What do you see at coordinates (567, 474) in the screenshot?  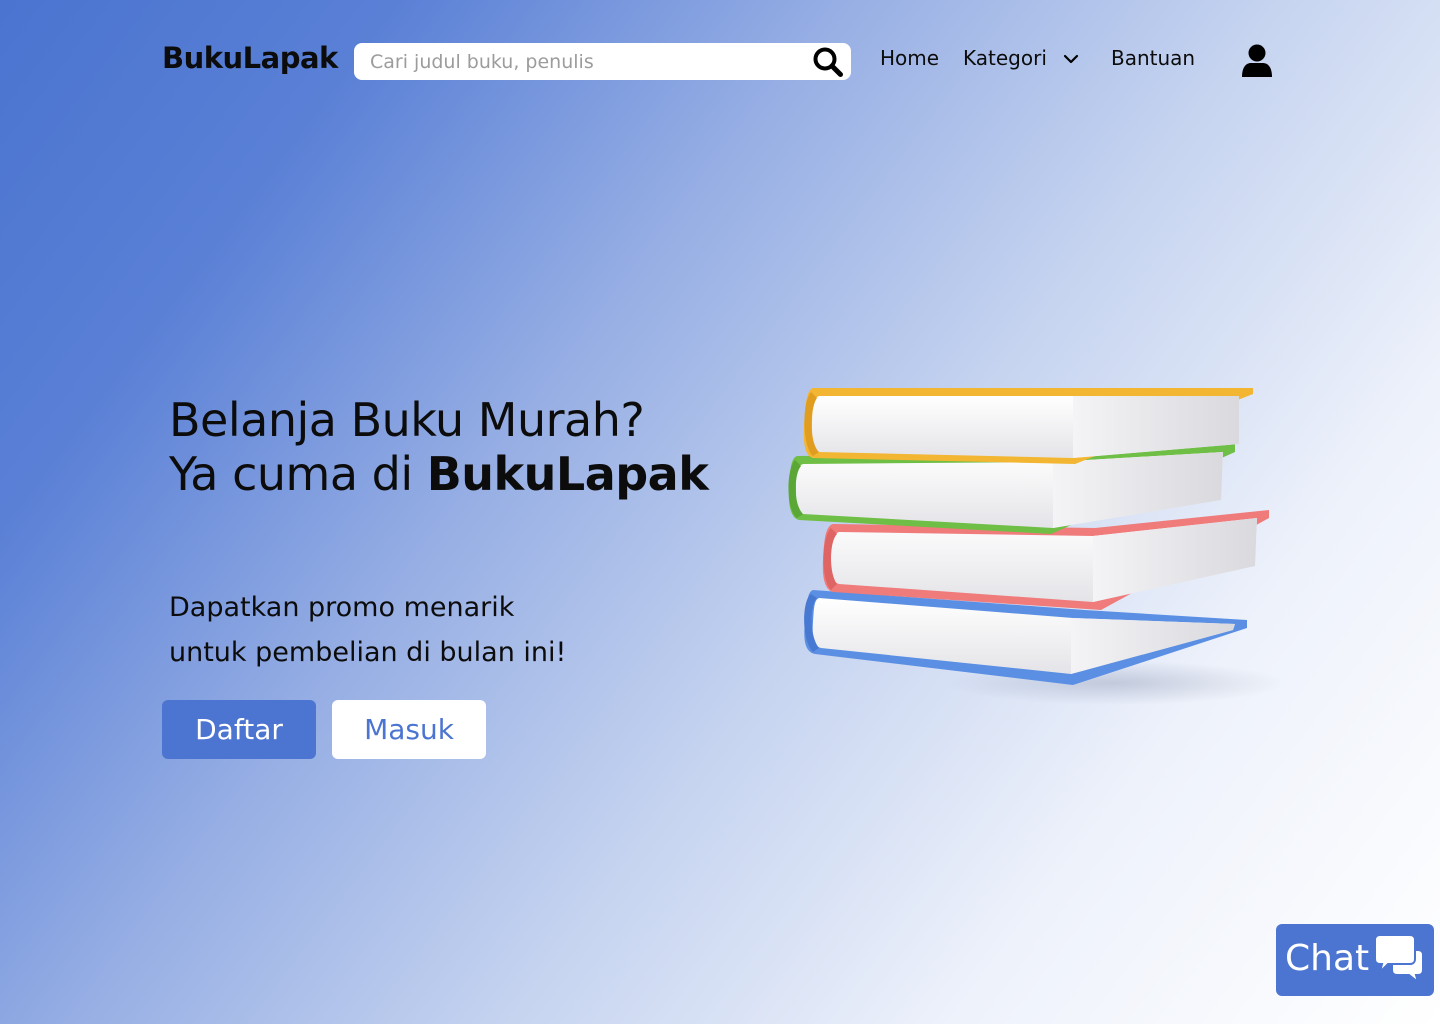 I see `hero-headline-brand: BukuLapak` at bounding box center [567, 474].